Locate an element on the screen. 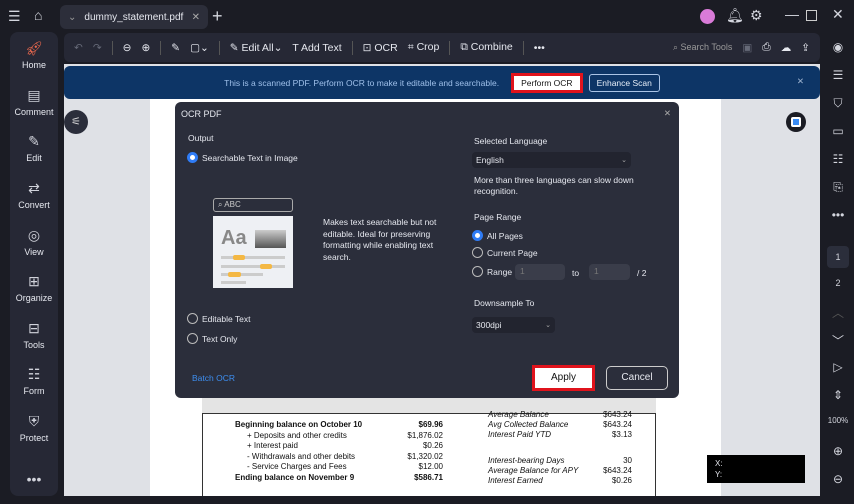 This screenshot has height=504, width=854. close-window-icon: ✕ is located at coordinates (838, 14).